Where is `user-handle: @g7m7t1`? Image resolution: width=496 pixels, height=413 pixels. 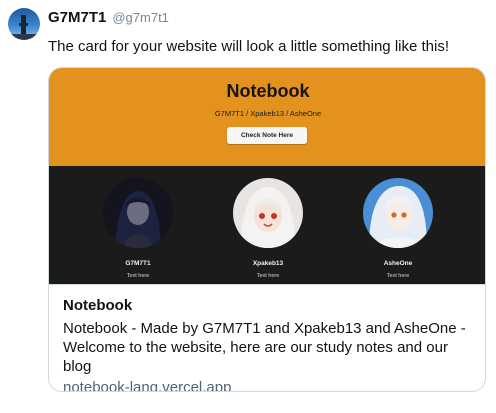
user-handle: @g7m7t1 is located at coordinates (140, 17).